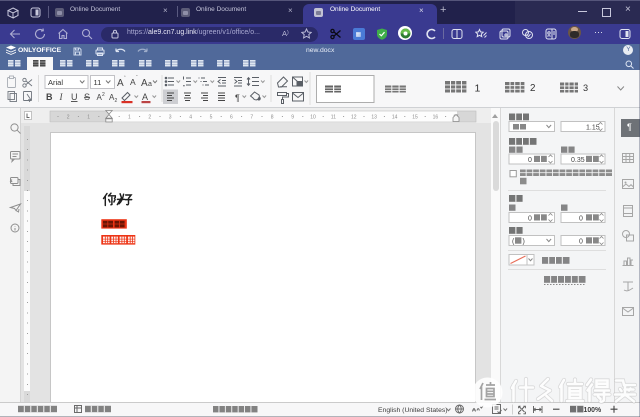  I want to click on svg-text: a, so click(150, 84).